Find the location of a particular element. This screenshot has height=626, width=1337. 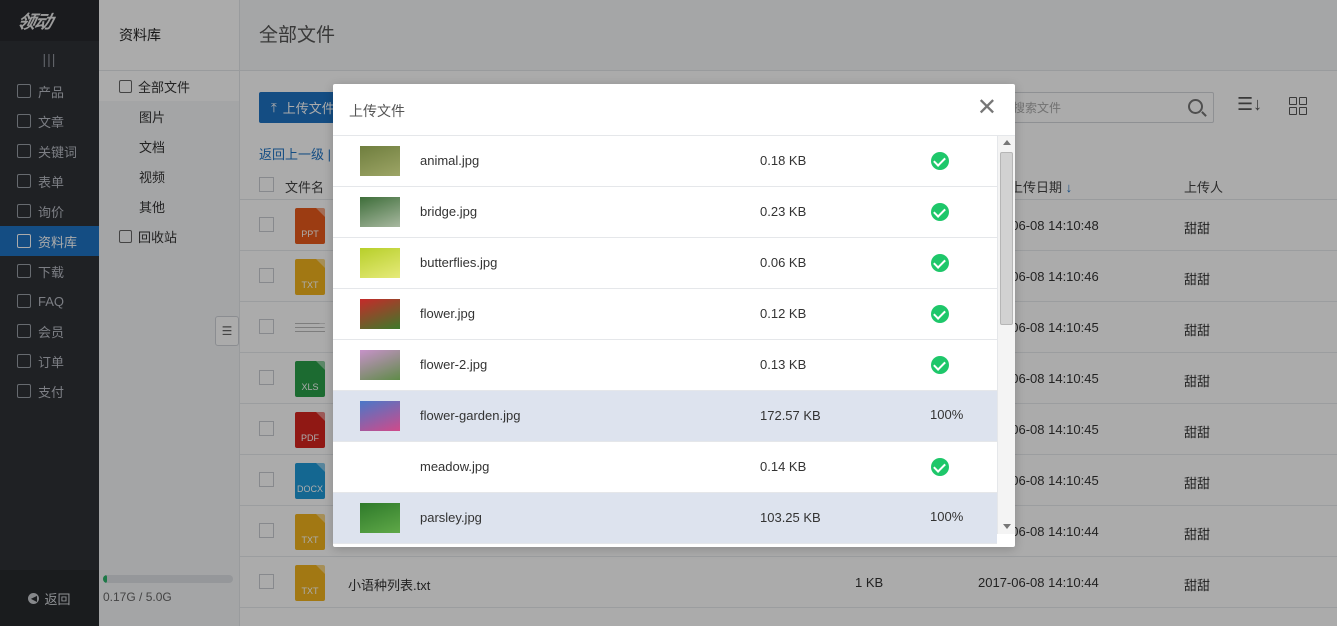

scroll-up-icon is located at coordinates (1007, 142).